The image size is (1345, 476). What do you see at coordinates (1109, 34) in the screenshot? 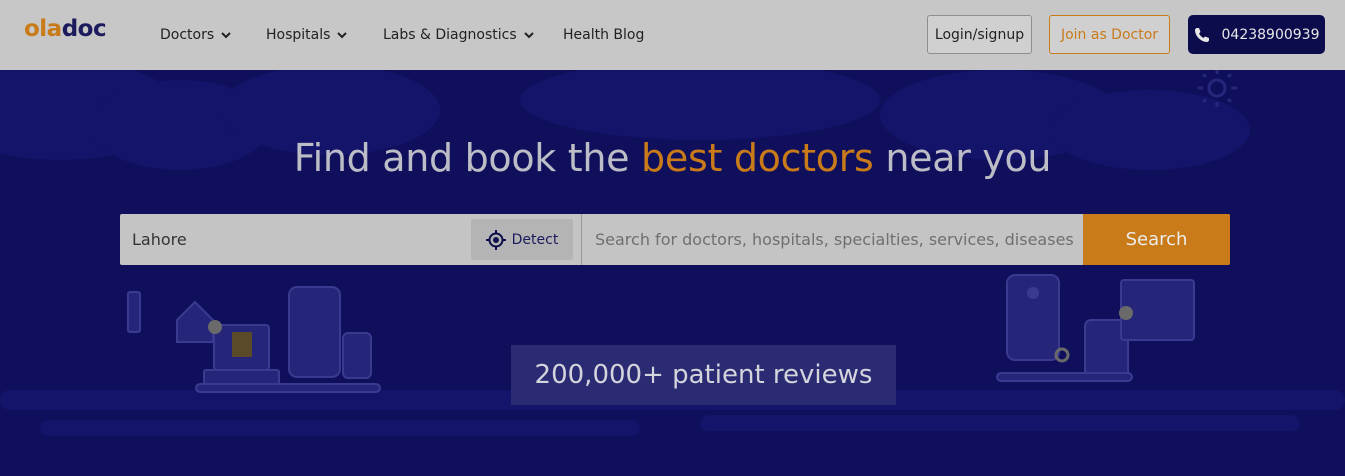
I see `join-as-doctor-button: Join as Doctor` at bounding box center [1109, 34].